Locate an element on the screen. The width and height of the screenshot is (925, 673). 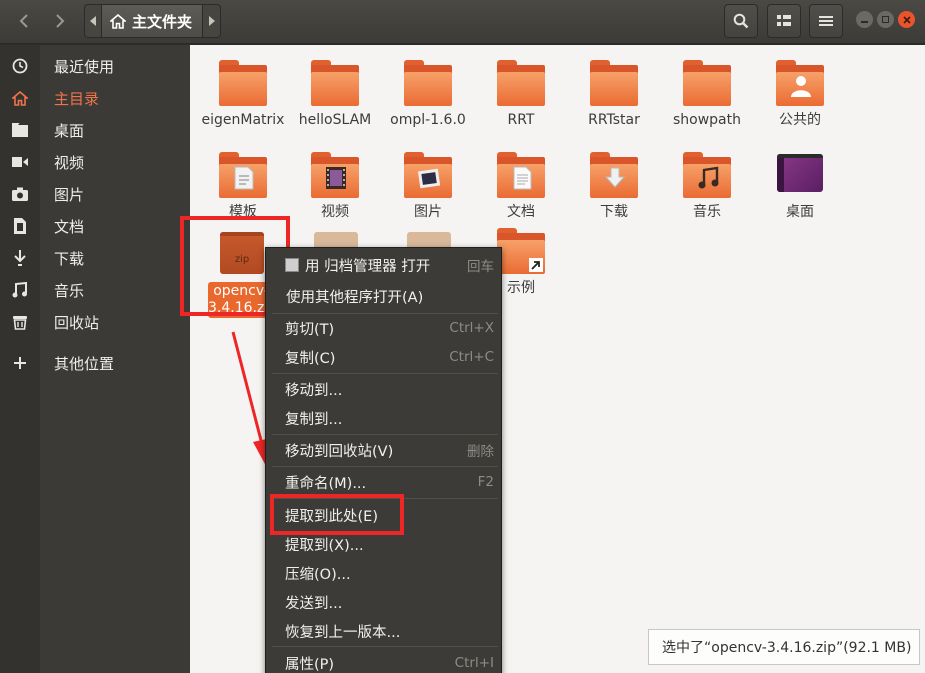
maximize-button is located at coordinates (885, 19).